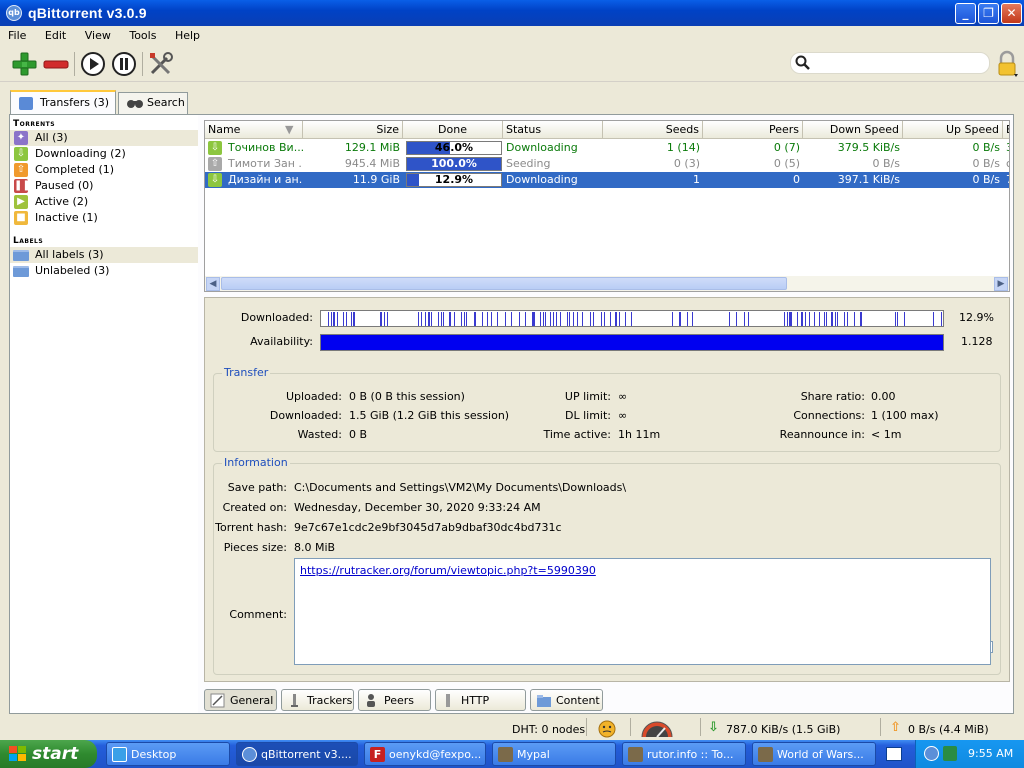 The image size is (1024, 768). Describe the element at coordinates (657, 730) in the screenshot. I see `speed-limit-icon` at that location.